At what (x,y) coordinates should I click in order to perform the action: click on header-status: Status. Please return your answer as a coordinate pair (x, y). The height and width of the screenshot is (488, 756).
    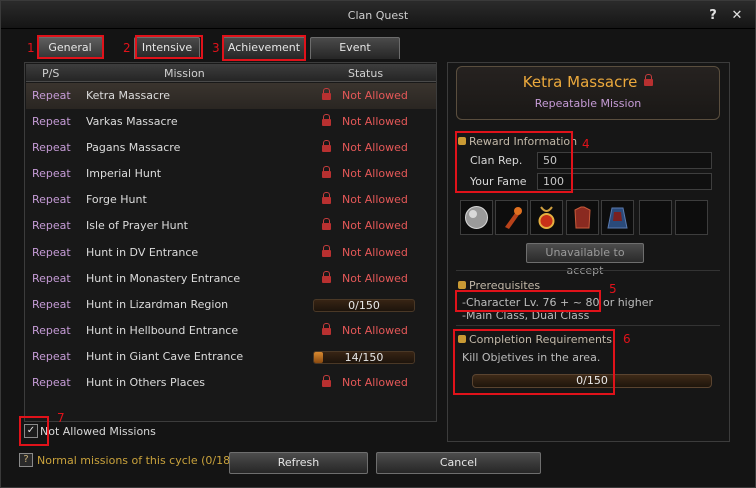
    Looking at the image, I should click on (366, 73).